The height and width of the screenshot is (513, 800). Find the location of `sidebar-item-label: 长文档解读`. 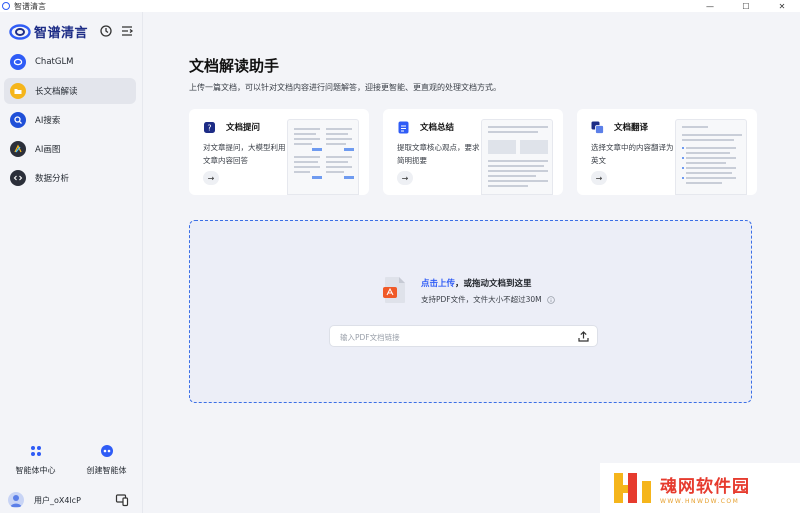

sidebar-item-label: 长文档解读 is located at coordinates (56, 92).